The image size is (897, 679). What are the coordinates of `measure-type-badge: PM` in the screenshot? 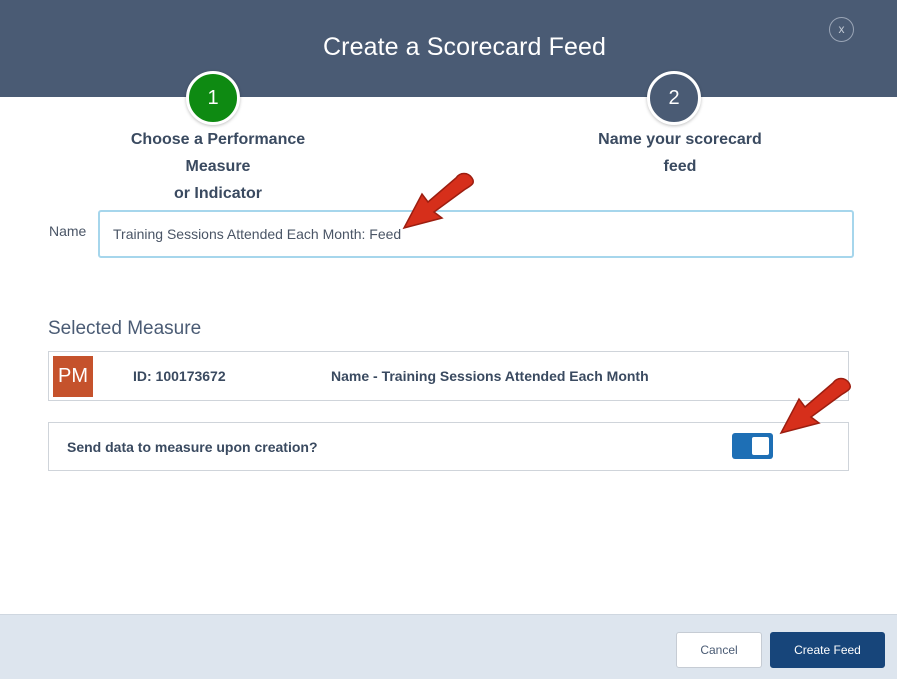 It's located at (73, 376).